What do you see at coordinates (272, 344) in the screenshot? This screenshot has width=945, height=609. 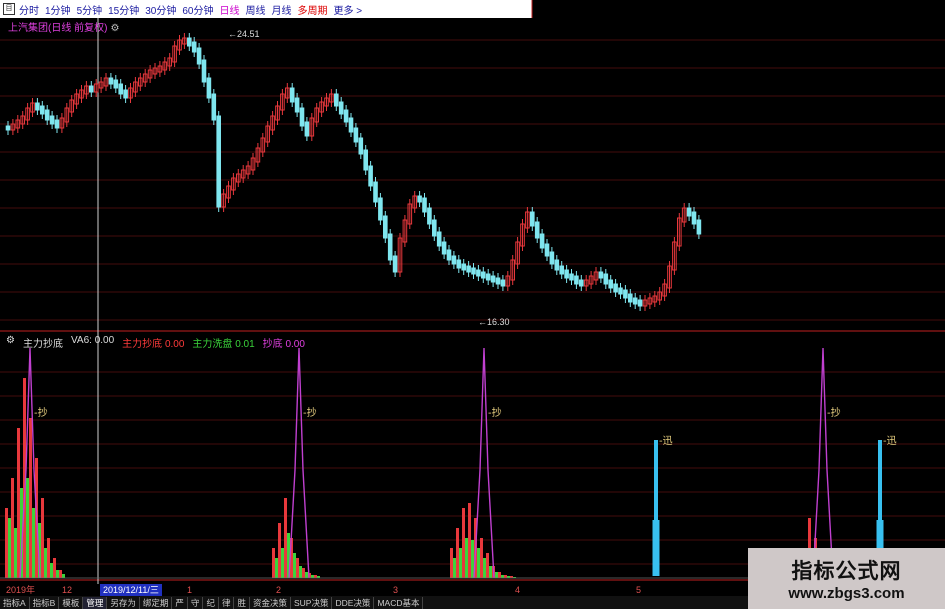 I see `chaodi-label: 抄底` at bounding box center [272, 344].